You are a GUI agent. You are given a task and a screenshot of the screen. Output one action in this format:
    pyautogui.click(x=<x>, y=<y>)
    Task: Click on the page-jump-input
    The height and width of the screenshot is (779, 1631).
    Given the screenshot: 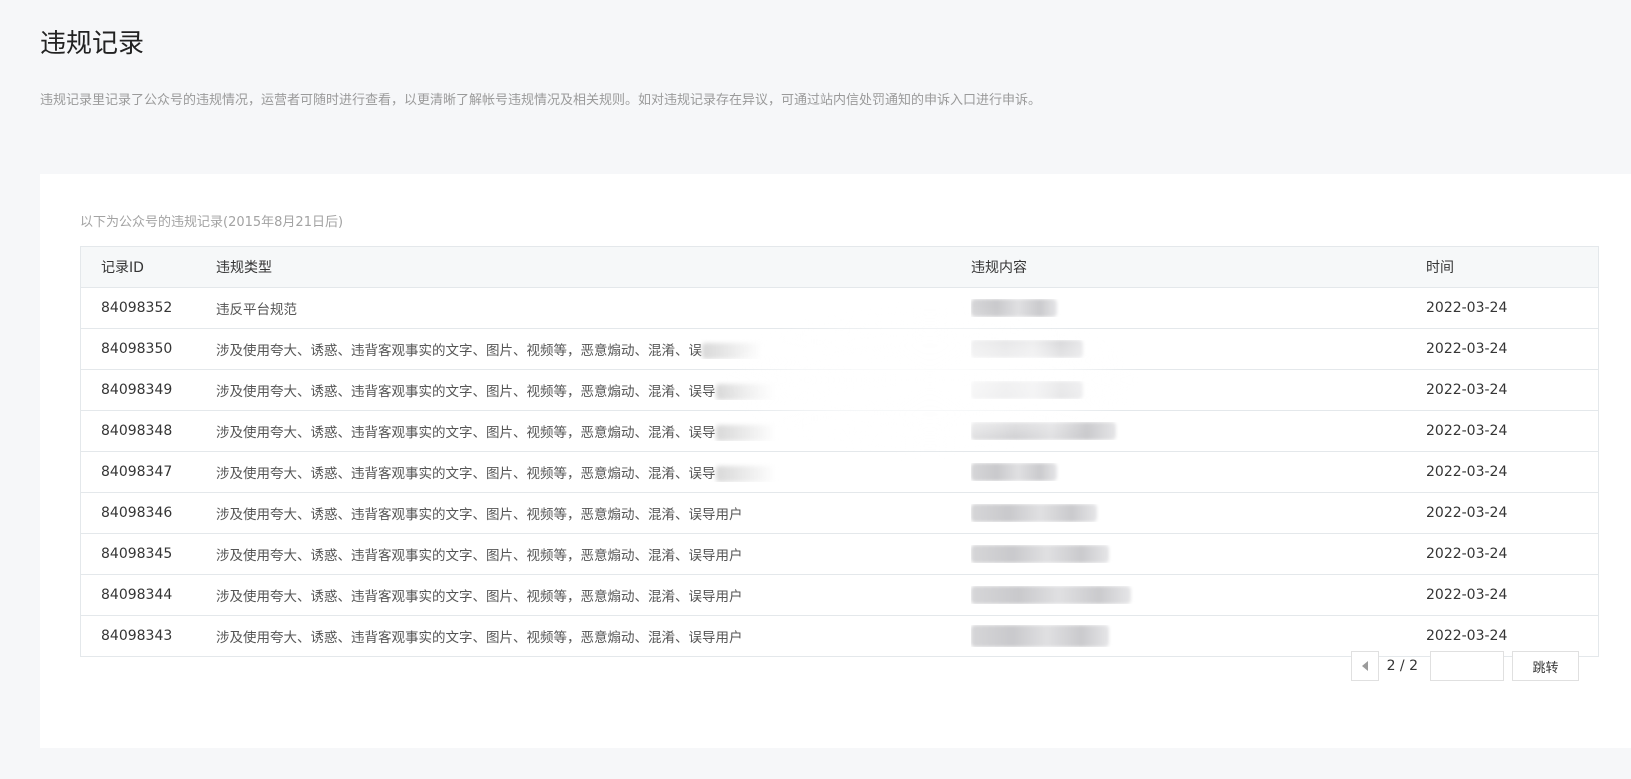 What is the action you would take?
    pyautogui.click(x=1467, y=666)
    